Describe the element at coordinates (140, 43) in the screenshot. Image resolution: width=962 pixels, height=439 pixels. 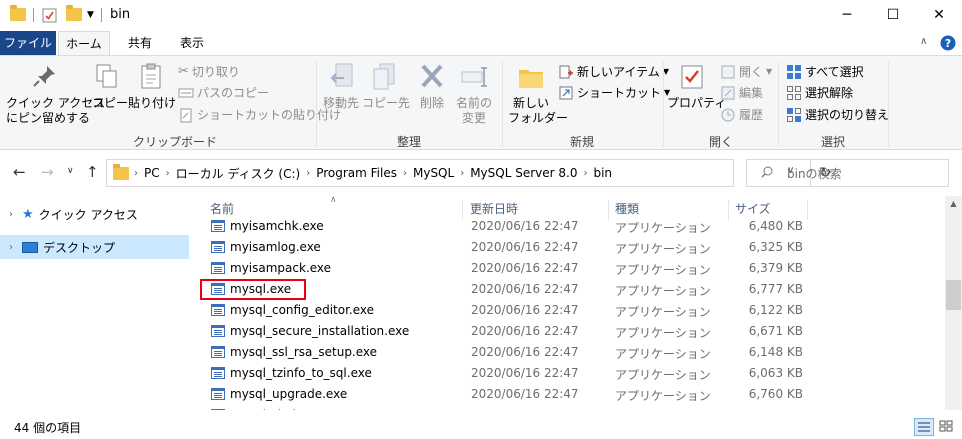
I see `tab-share: 共有` at that location.